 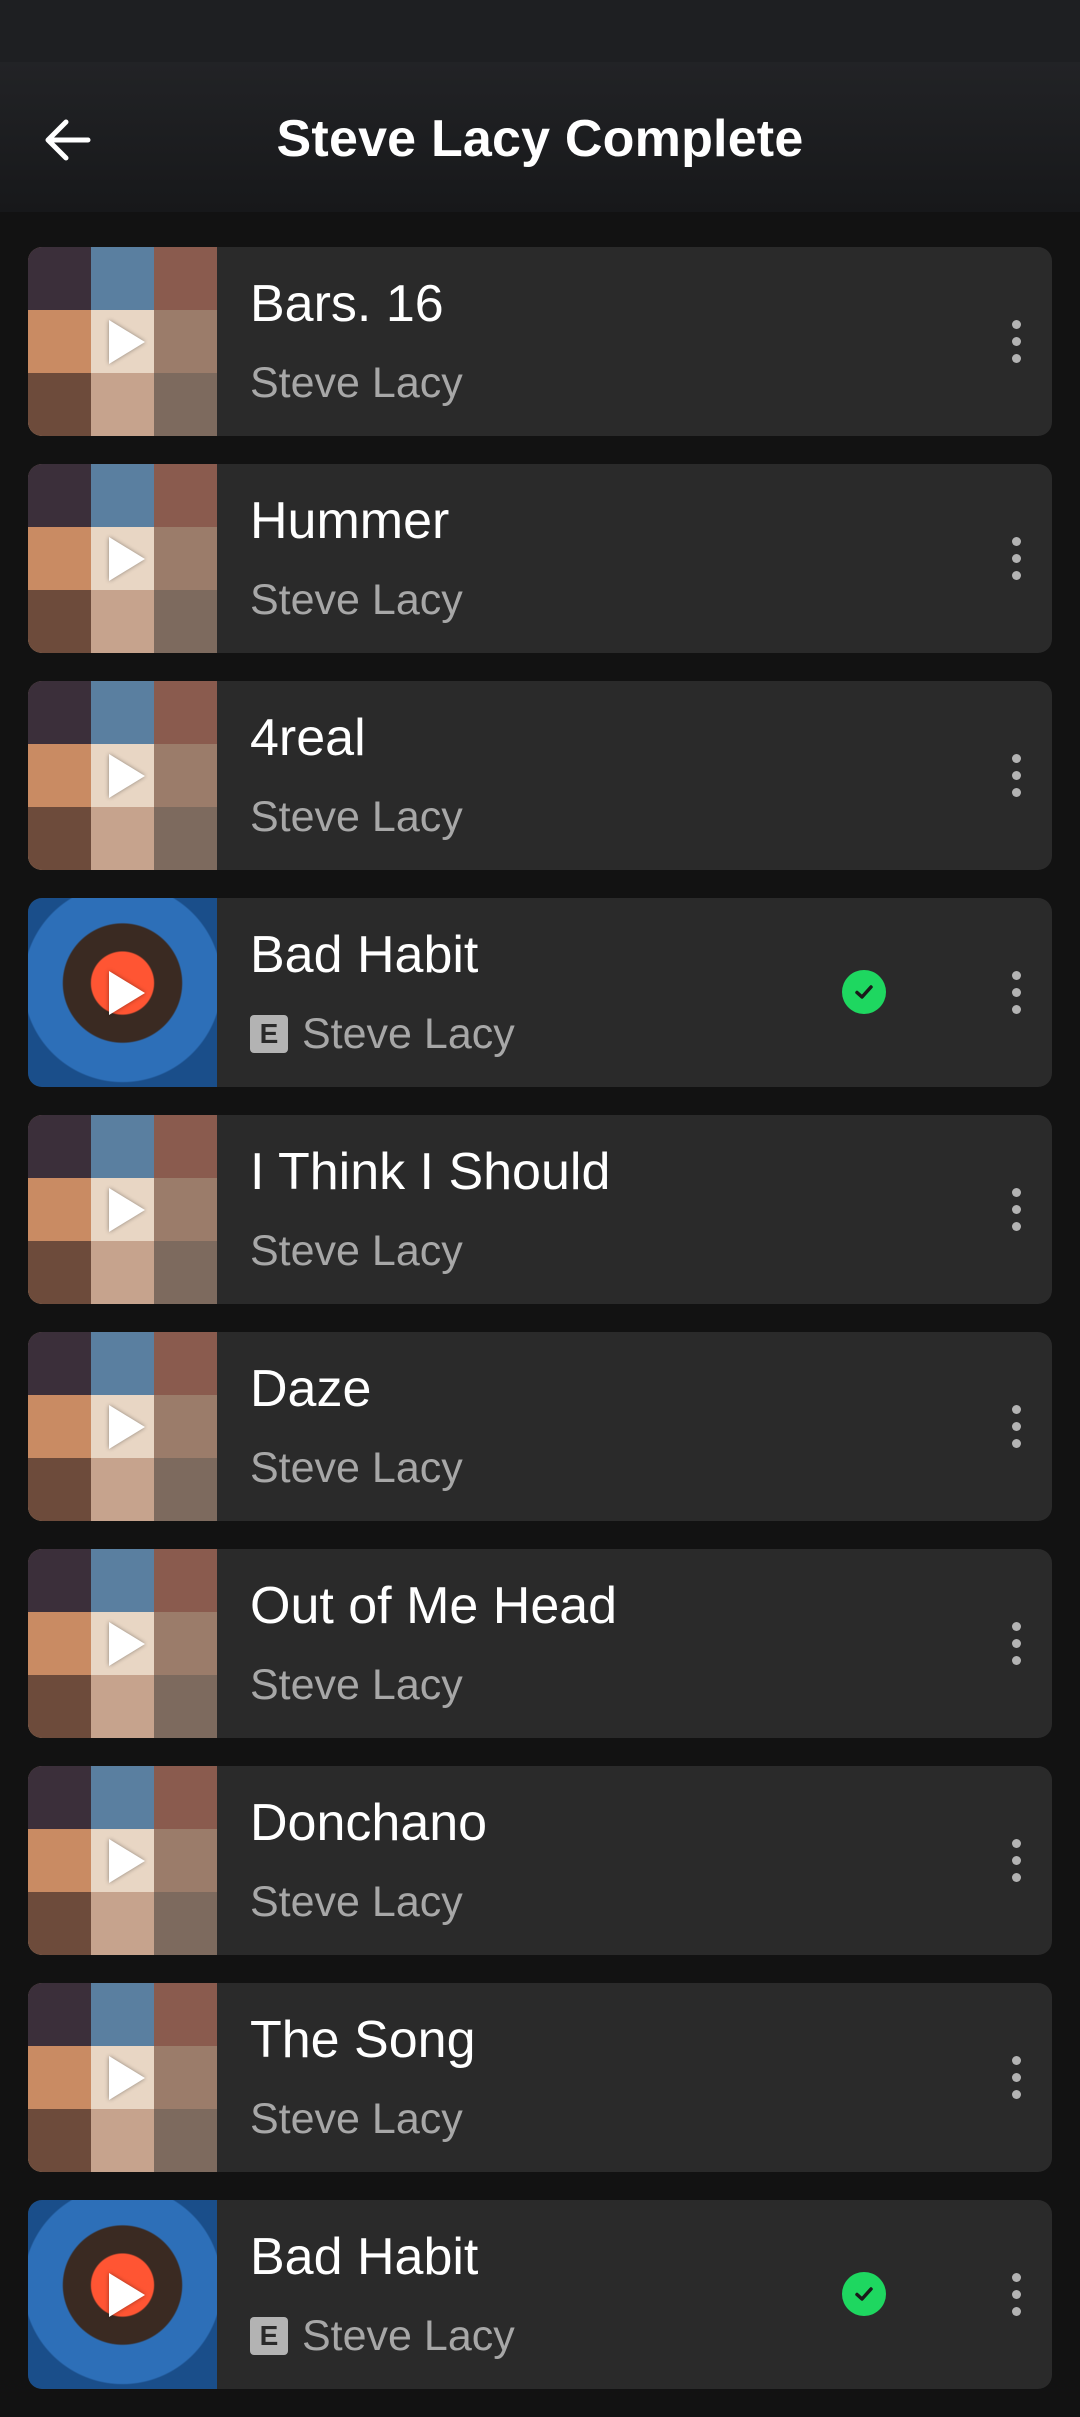 I want to click on track-row: Out of Me Head Steve Lacy, so click(x=540, y=1643).